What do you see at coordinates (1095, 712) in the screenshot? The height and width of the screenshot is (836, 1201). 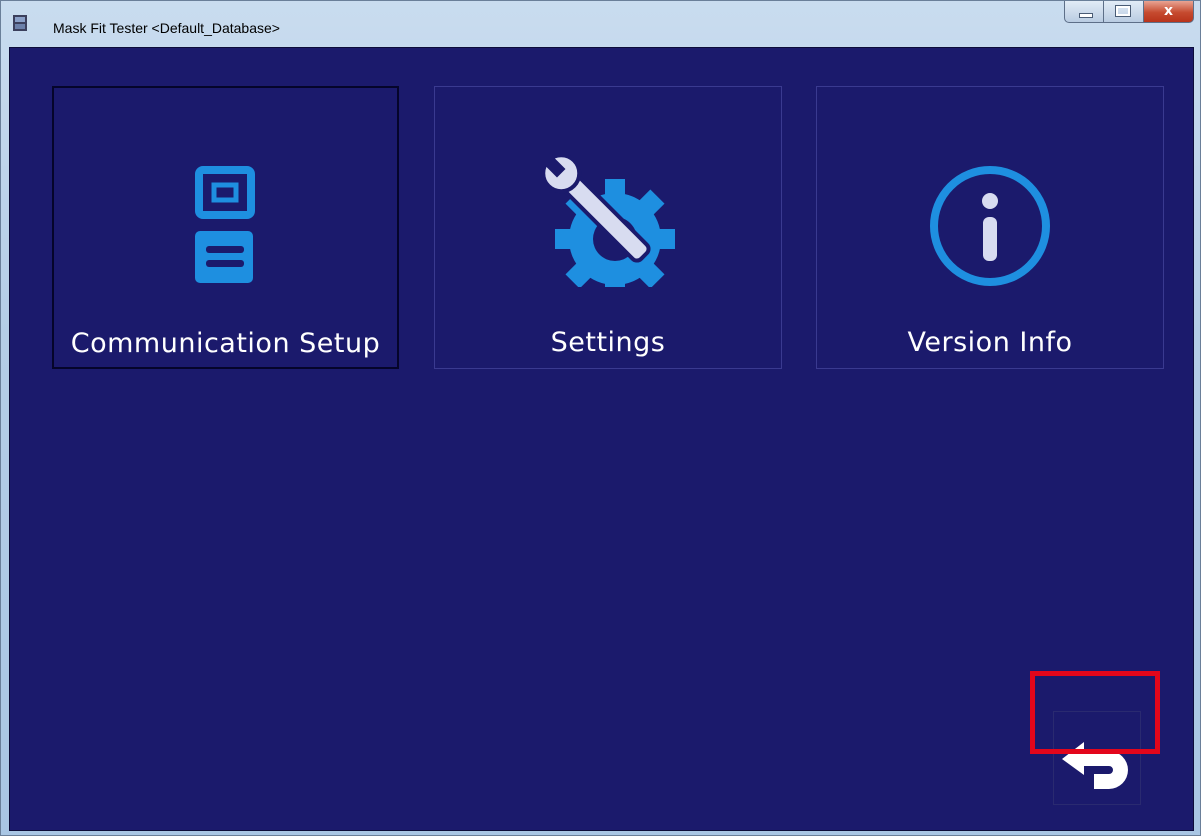 I see `highlight-box` at bounding box center [1095, 712].